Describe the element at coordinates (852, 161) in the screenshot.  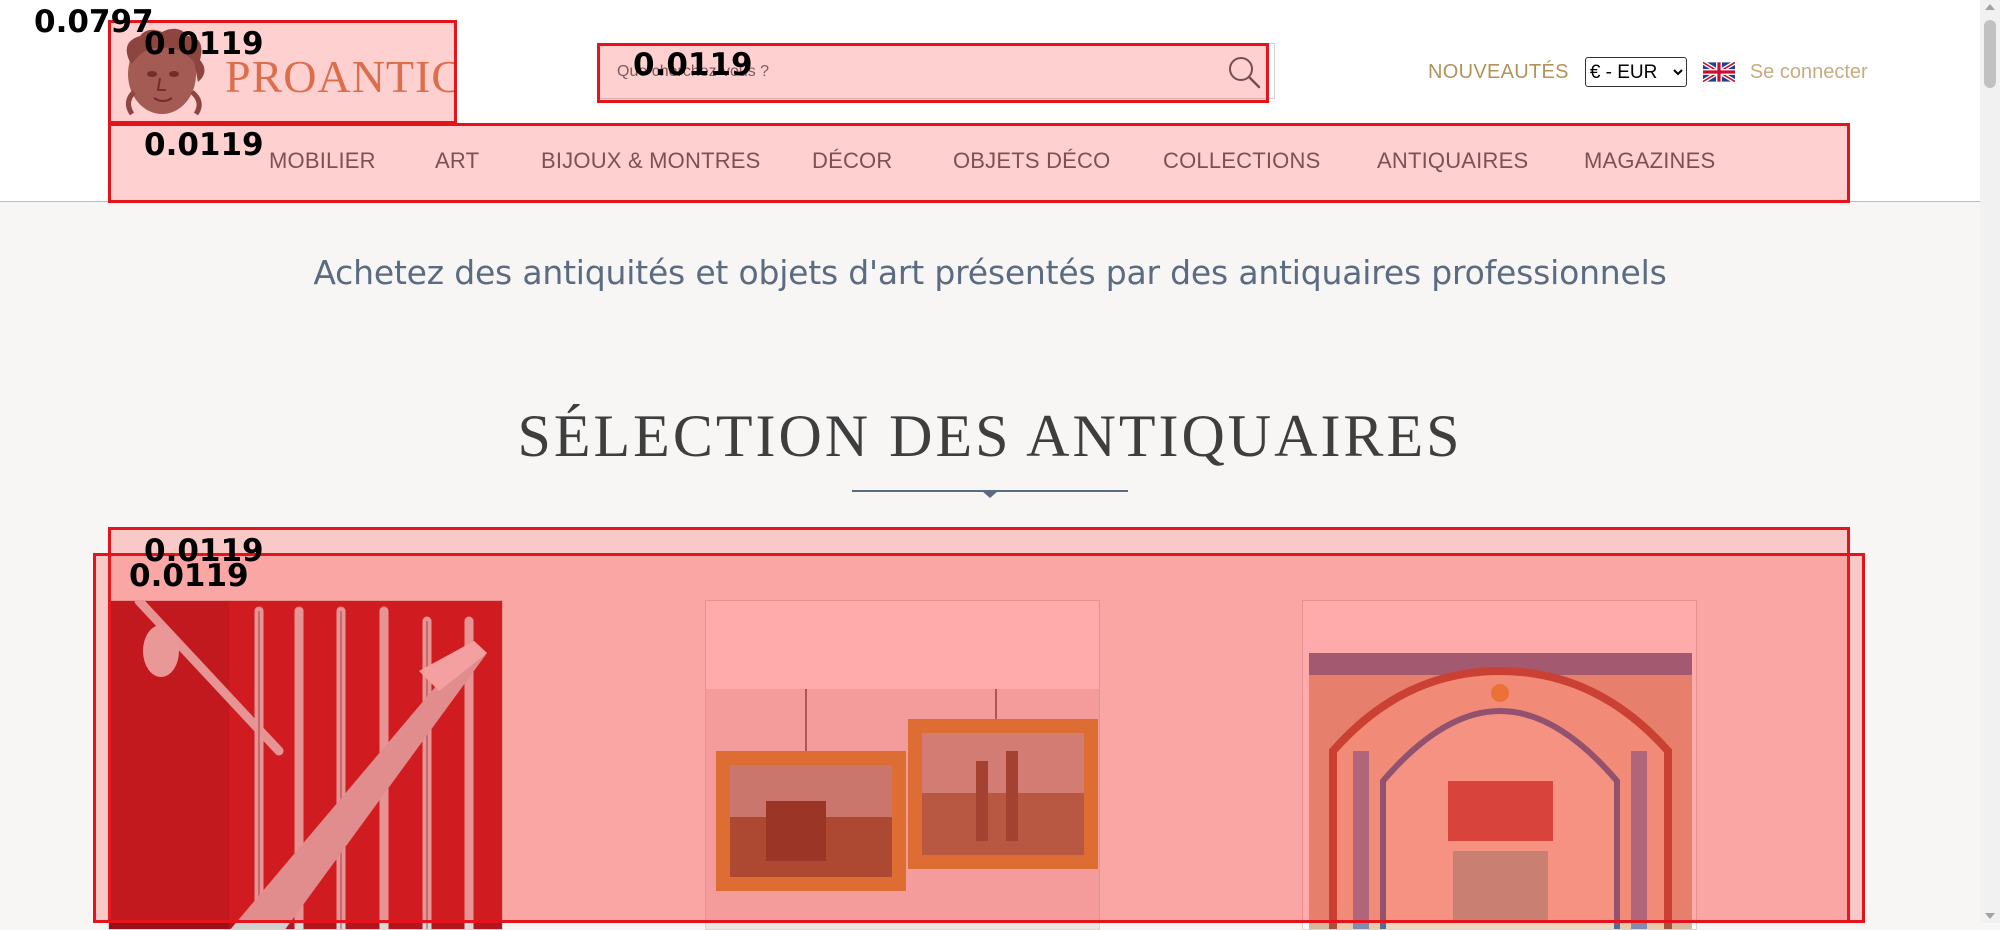
I see `nav-item-decor: DÉCOR` at that location.